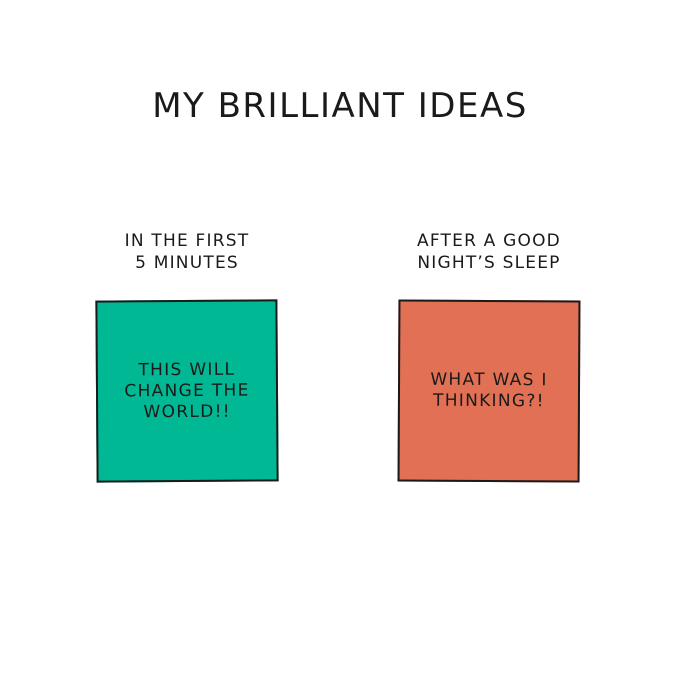 This screenshot has width=680, height=680. Describe the element at coordinates (187, 411) in the screenshot. I see `note-line: WORLD!!` at that location.